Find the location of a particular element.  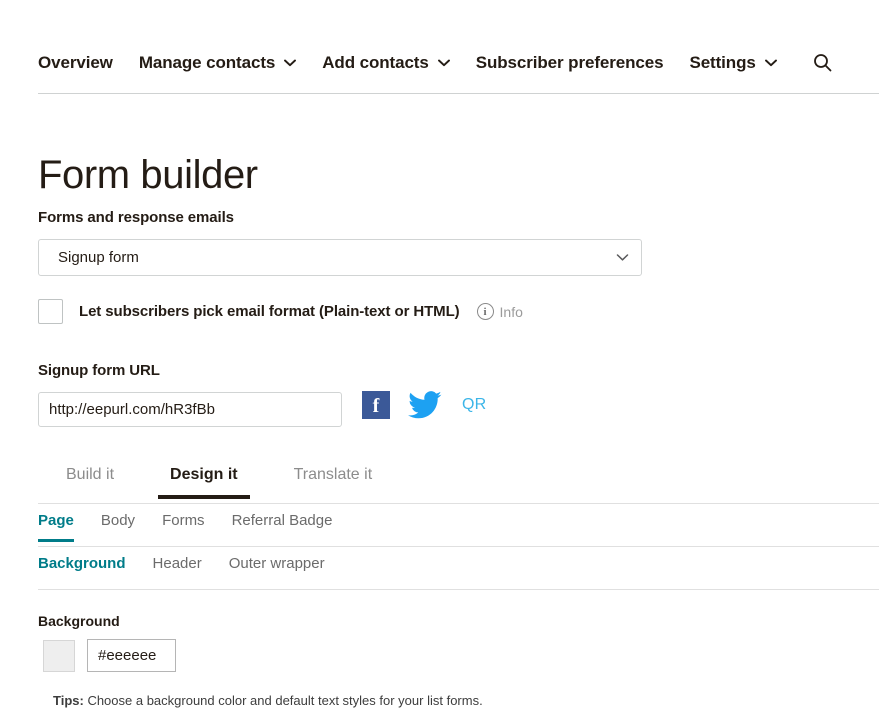

info-label: Info is located at coordinates (511, 311).